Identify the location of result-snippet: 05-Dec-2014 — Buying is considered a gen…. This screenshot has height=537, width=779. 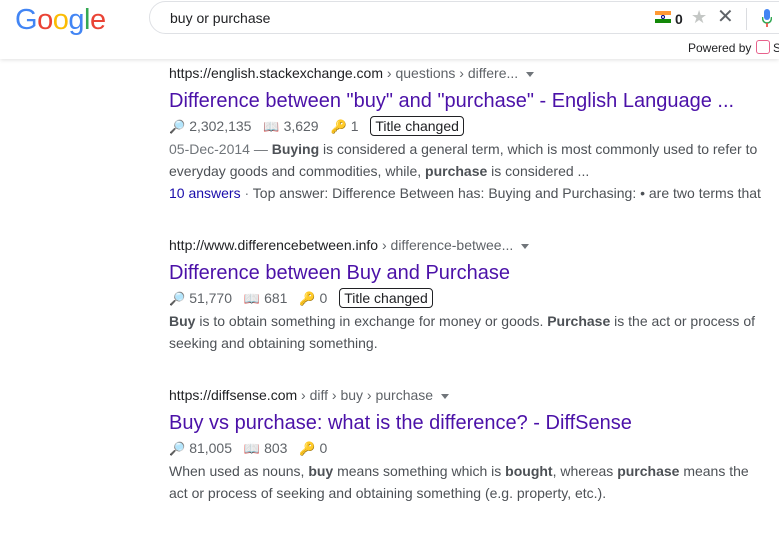
(469, 160).